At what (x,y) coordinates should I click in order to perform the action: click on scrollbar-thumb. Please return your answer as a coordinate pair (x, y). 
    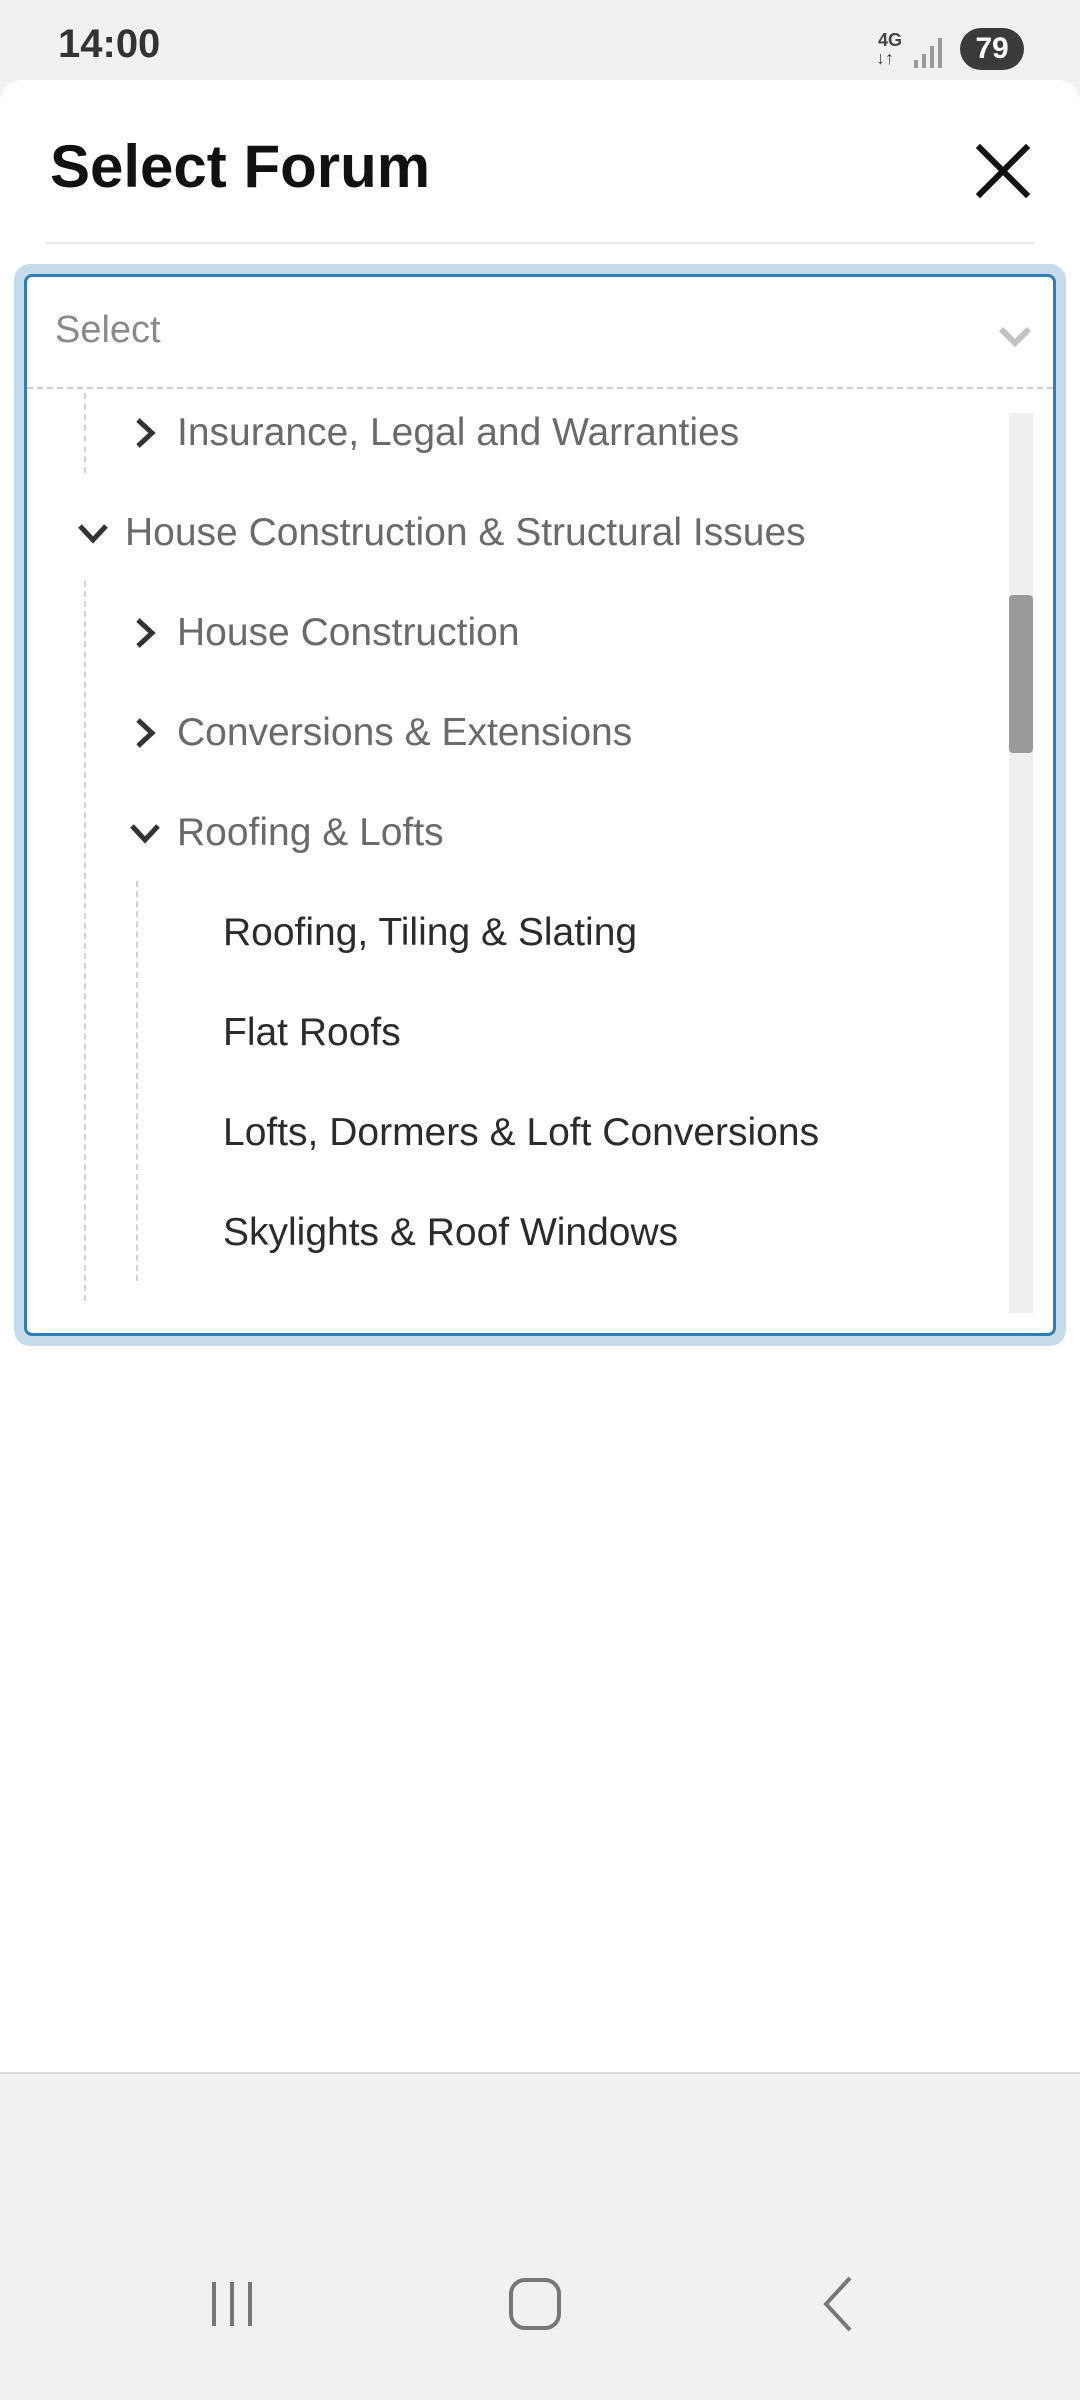
    Looking at the image, I should click on (1021, 674).